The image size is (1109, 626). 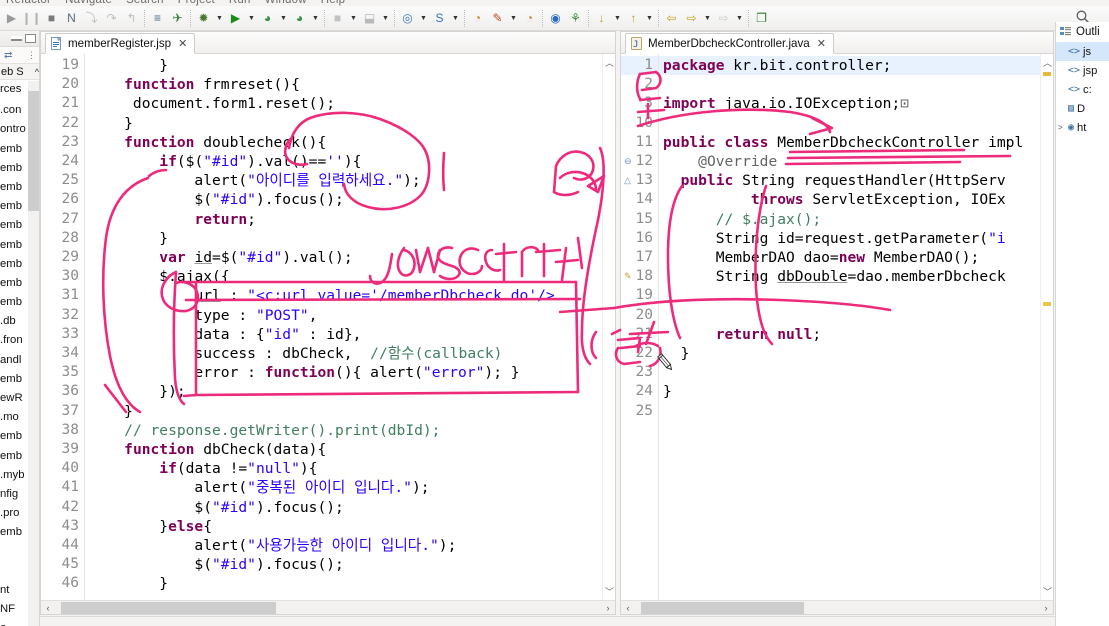 I want to click on code-line: package kr.bit.controller;, so click(x=856, y=65).